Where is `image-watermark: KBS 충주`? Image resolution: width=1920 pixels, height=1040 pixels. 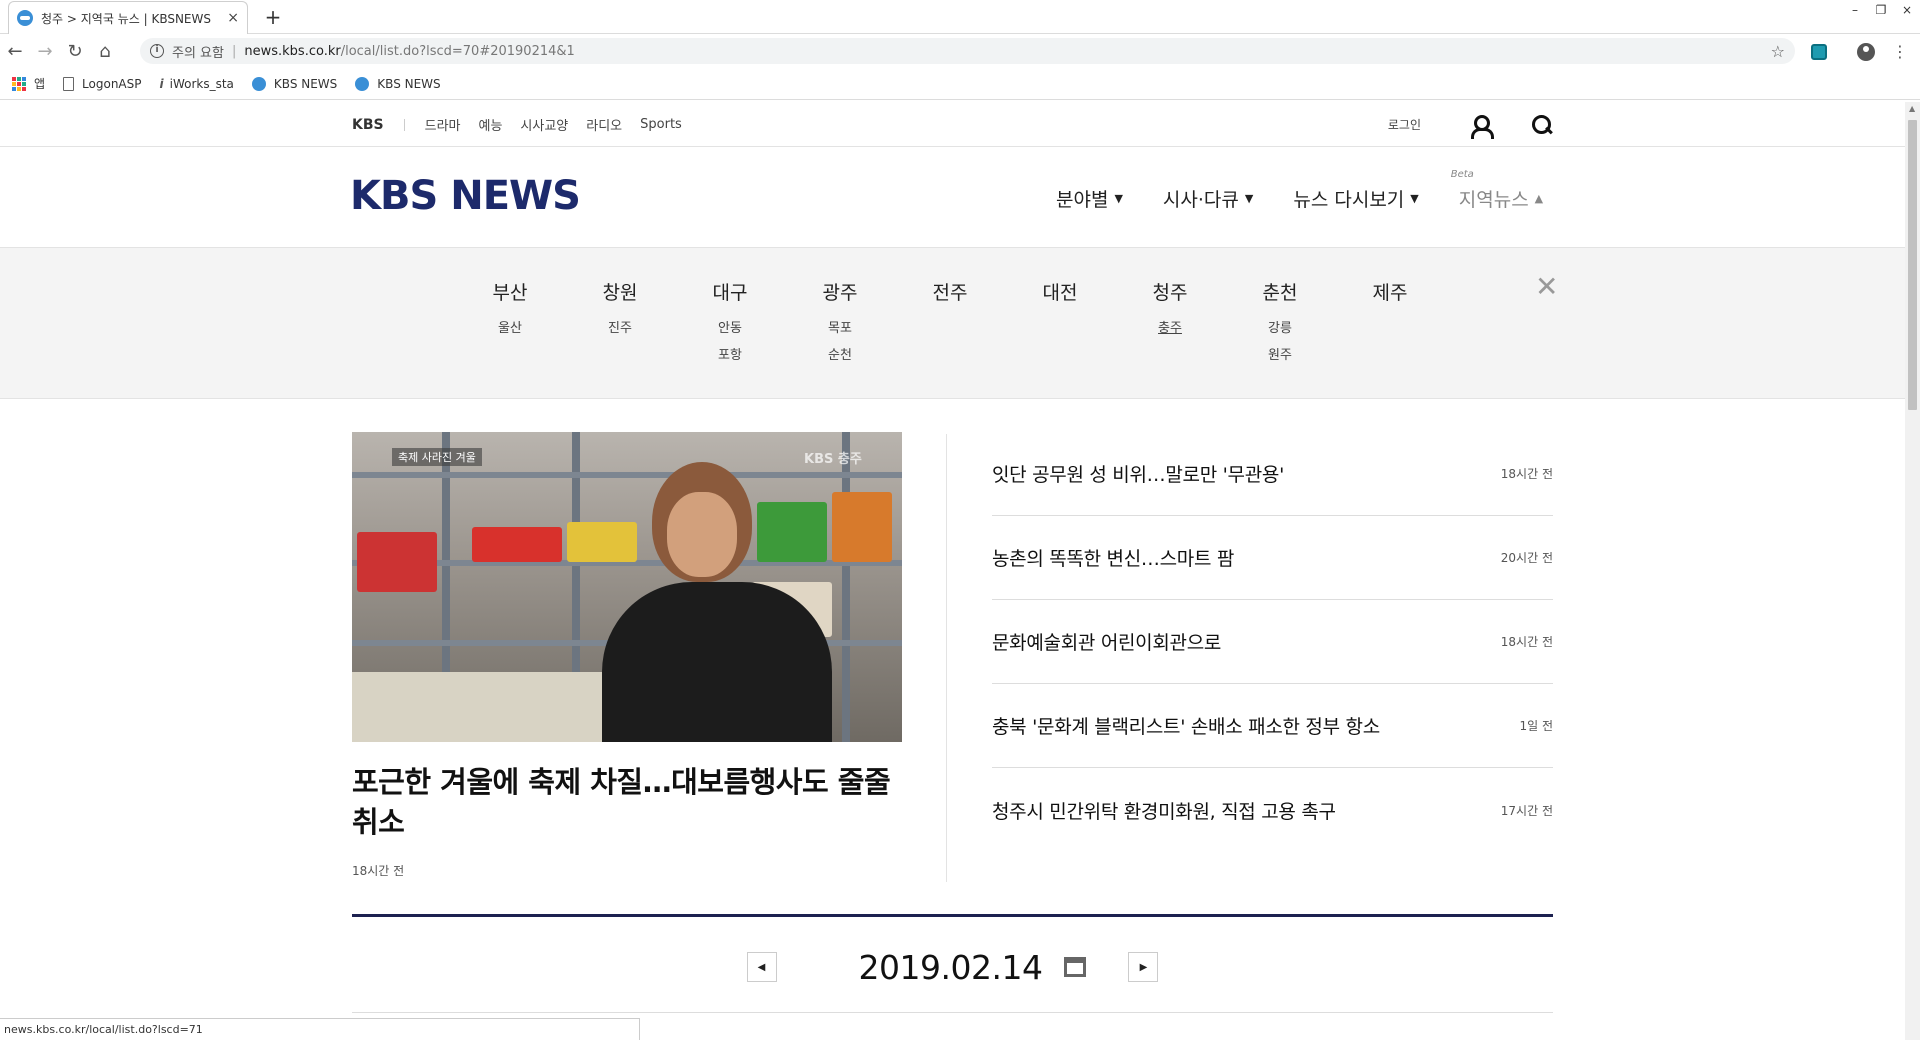 image-watermark: KBS 충주 is located at coordinates (833, 459).